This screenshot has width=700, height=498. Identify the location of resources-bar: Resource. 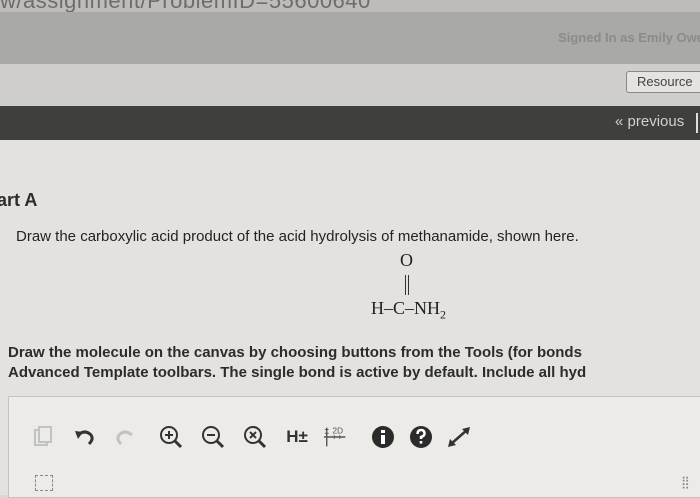
(350, 85).